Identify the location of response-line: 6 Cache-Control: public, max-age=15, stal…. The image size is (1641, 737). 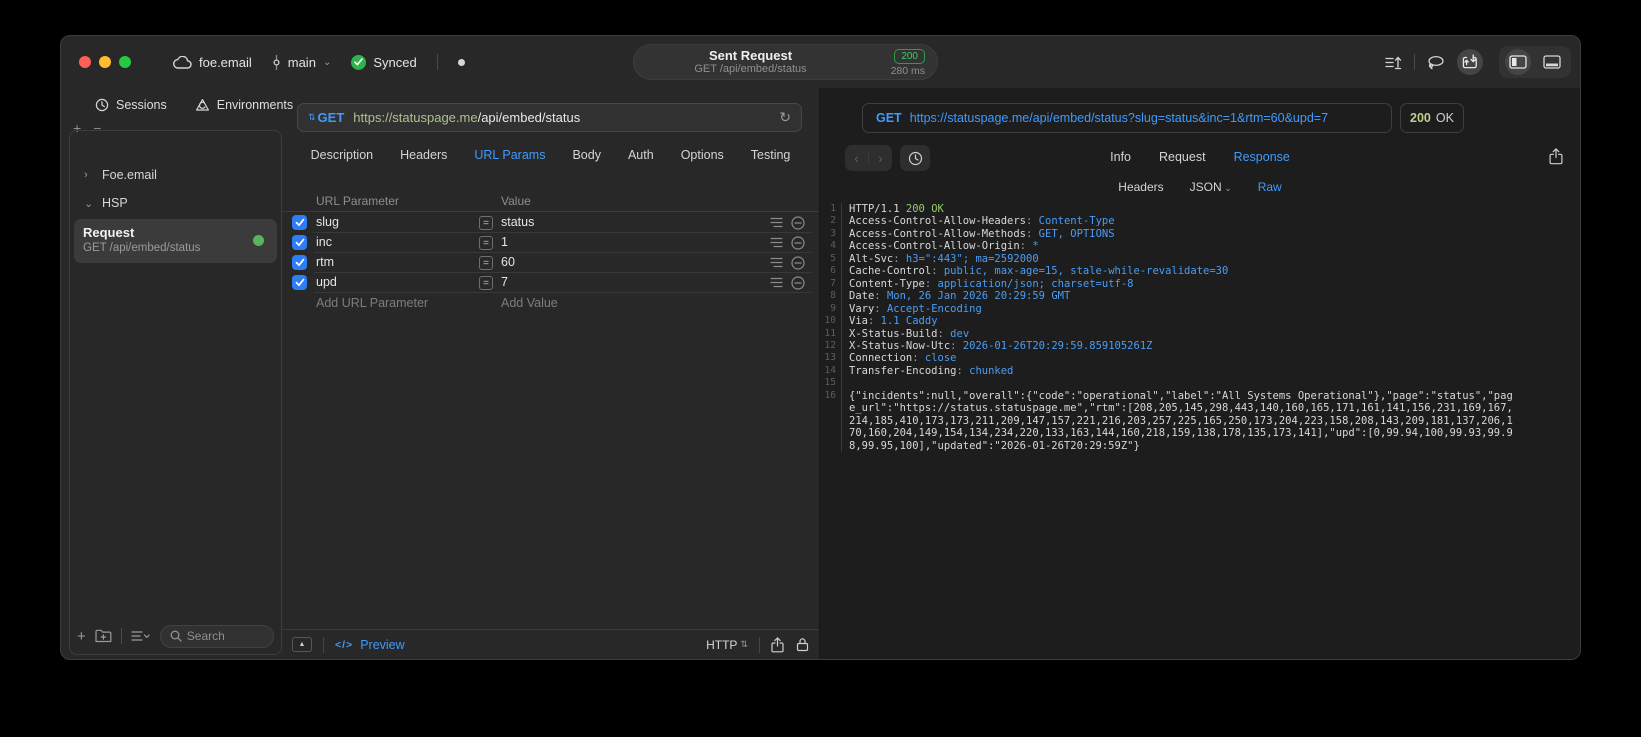
(1200, 271).